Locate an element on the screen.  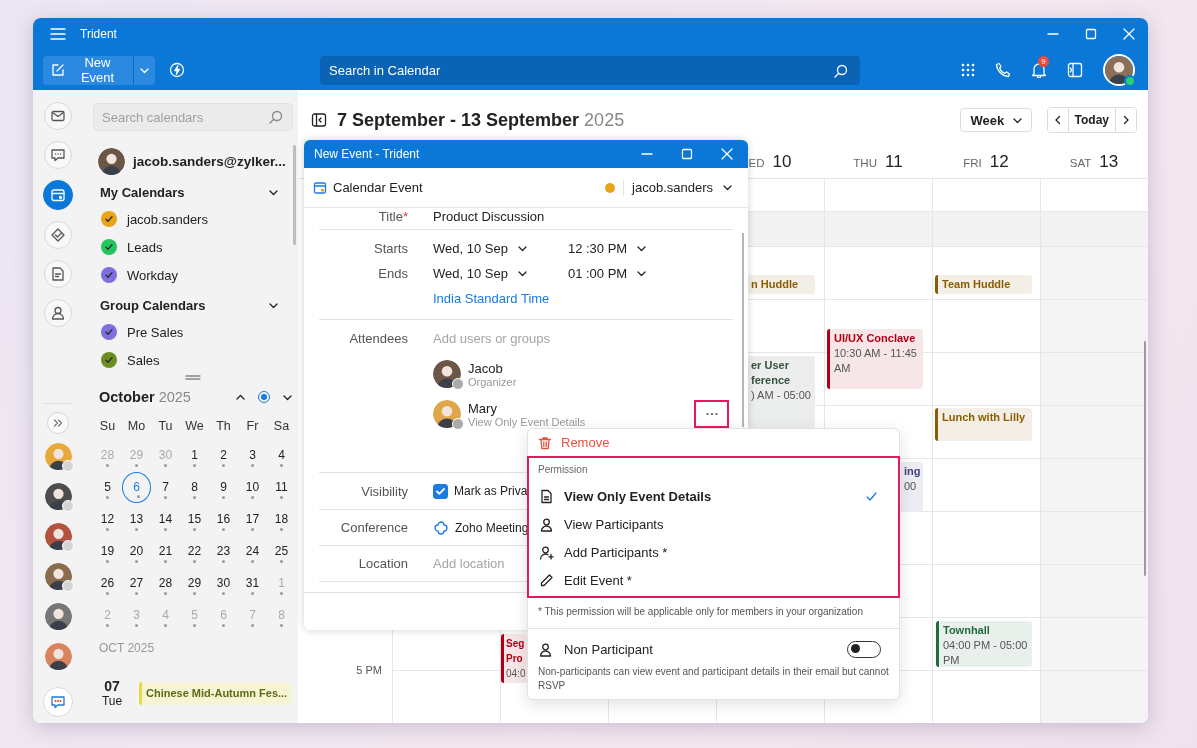
meeting-icon is located at coordinates (441, 527).